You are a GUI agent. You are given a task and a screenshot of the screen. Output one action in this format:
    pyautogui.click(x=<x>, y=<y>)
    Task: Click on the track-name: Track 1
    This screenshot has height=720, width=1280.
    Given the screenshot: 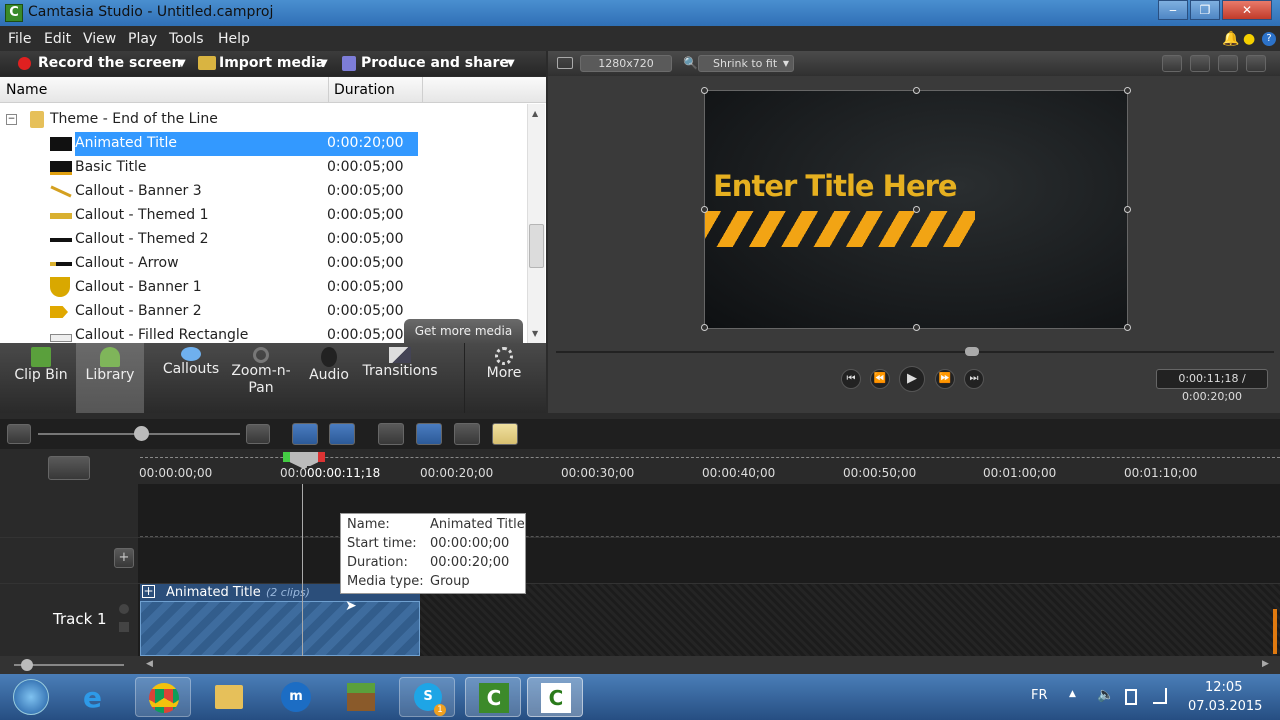 What is the action you would take?
    pyautogui.click(x=80, y=619)
    